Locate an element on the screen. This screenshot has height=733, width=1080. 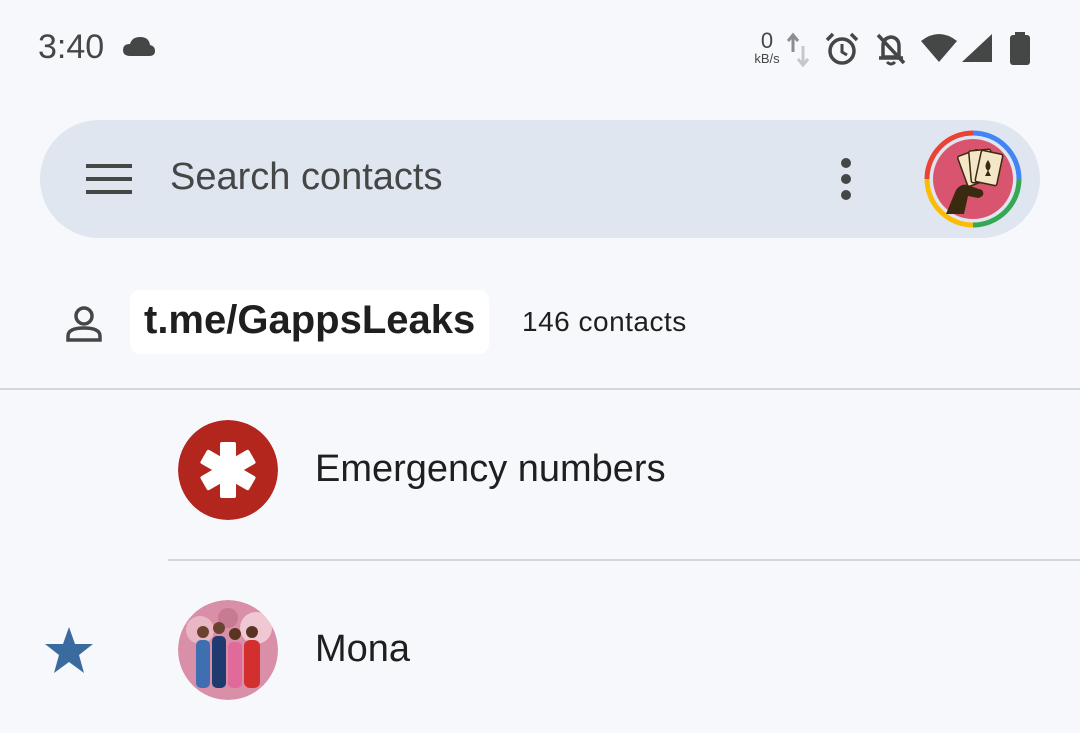
wifi-icon is located at coordinates (939, 50).